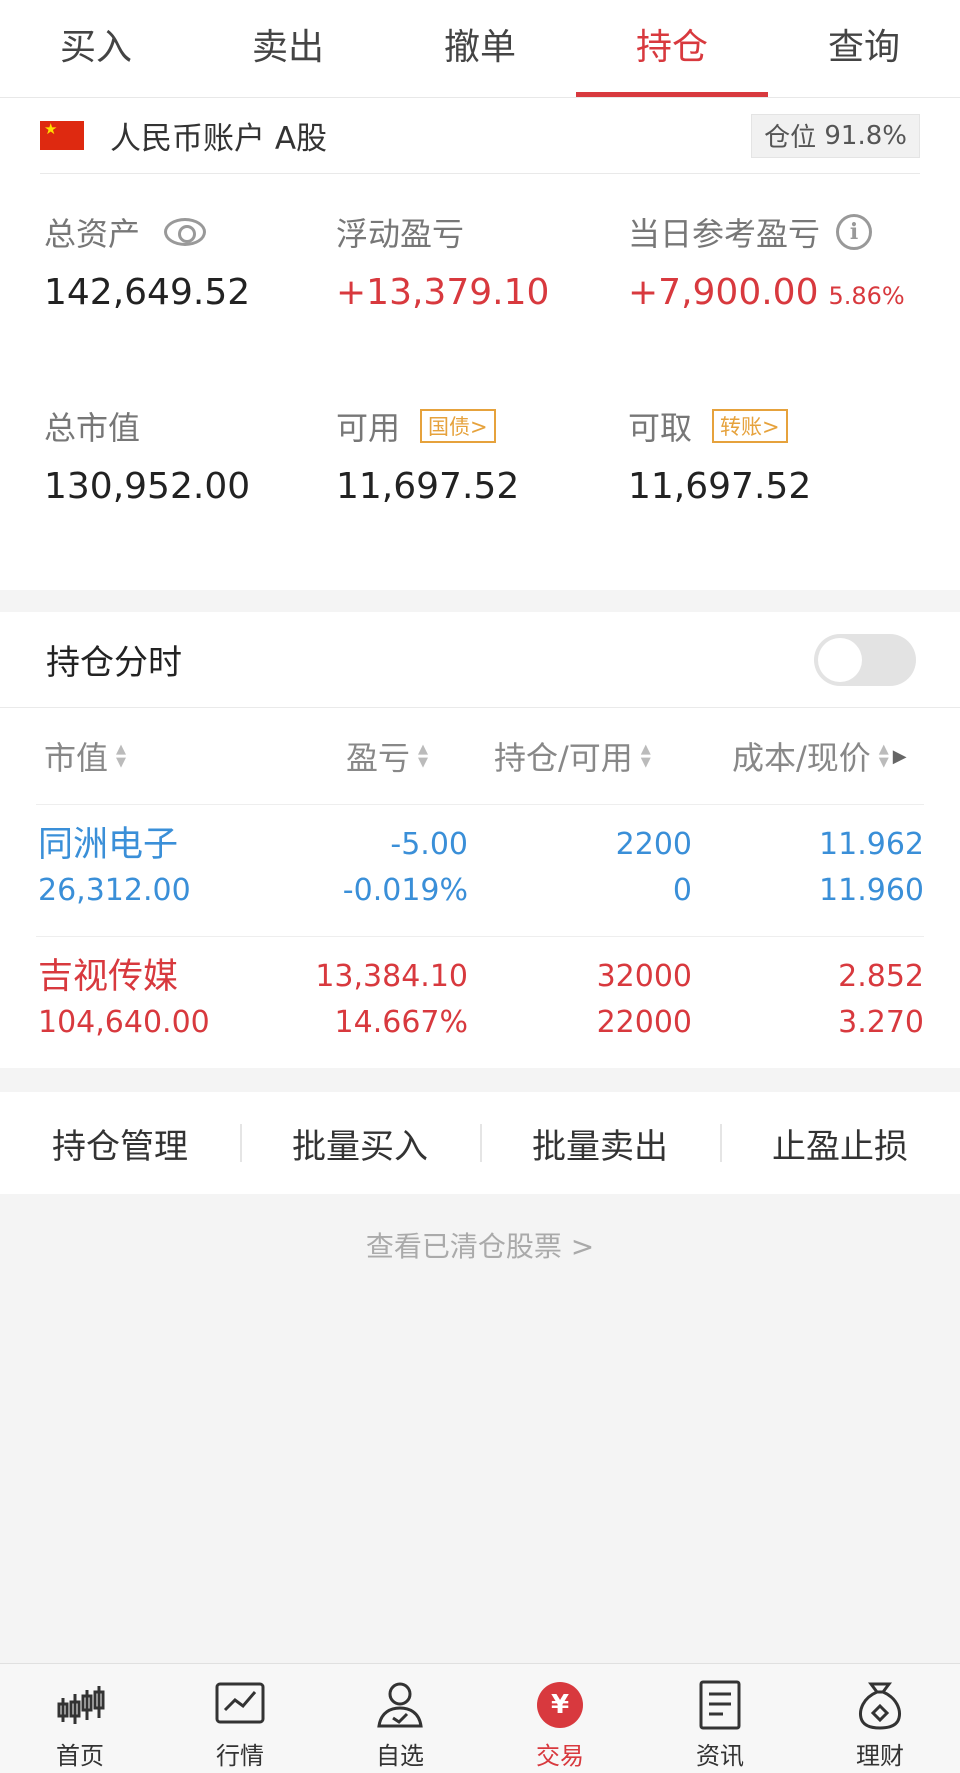 This screenshot has height=1773, width=960. What do you see at coordinates (124, 1022) in the screenshot?
I see `stock-market-value: 104,640.00` at bounding box center [124, 1022].